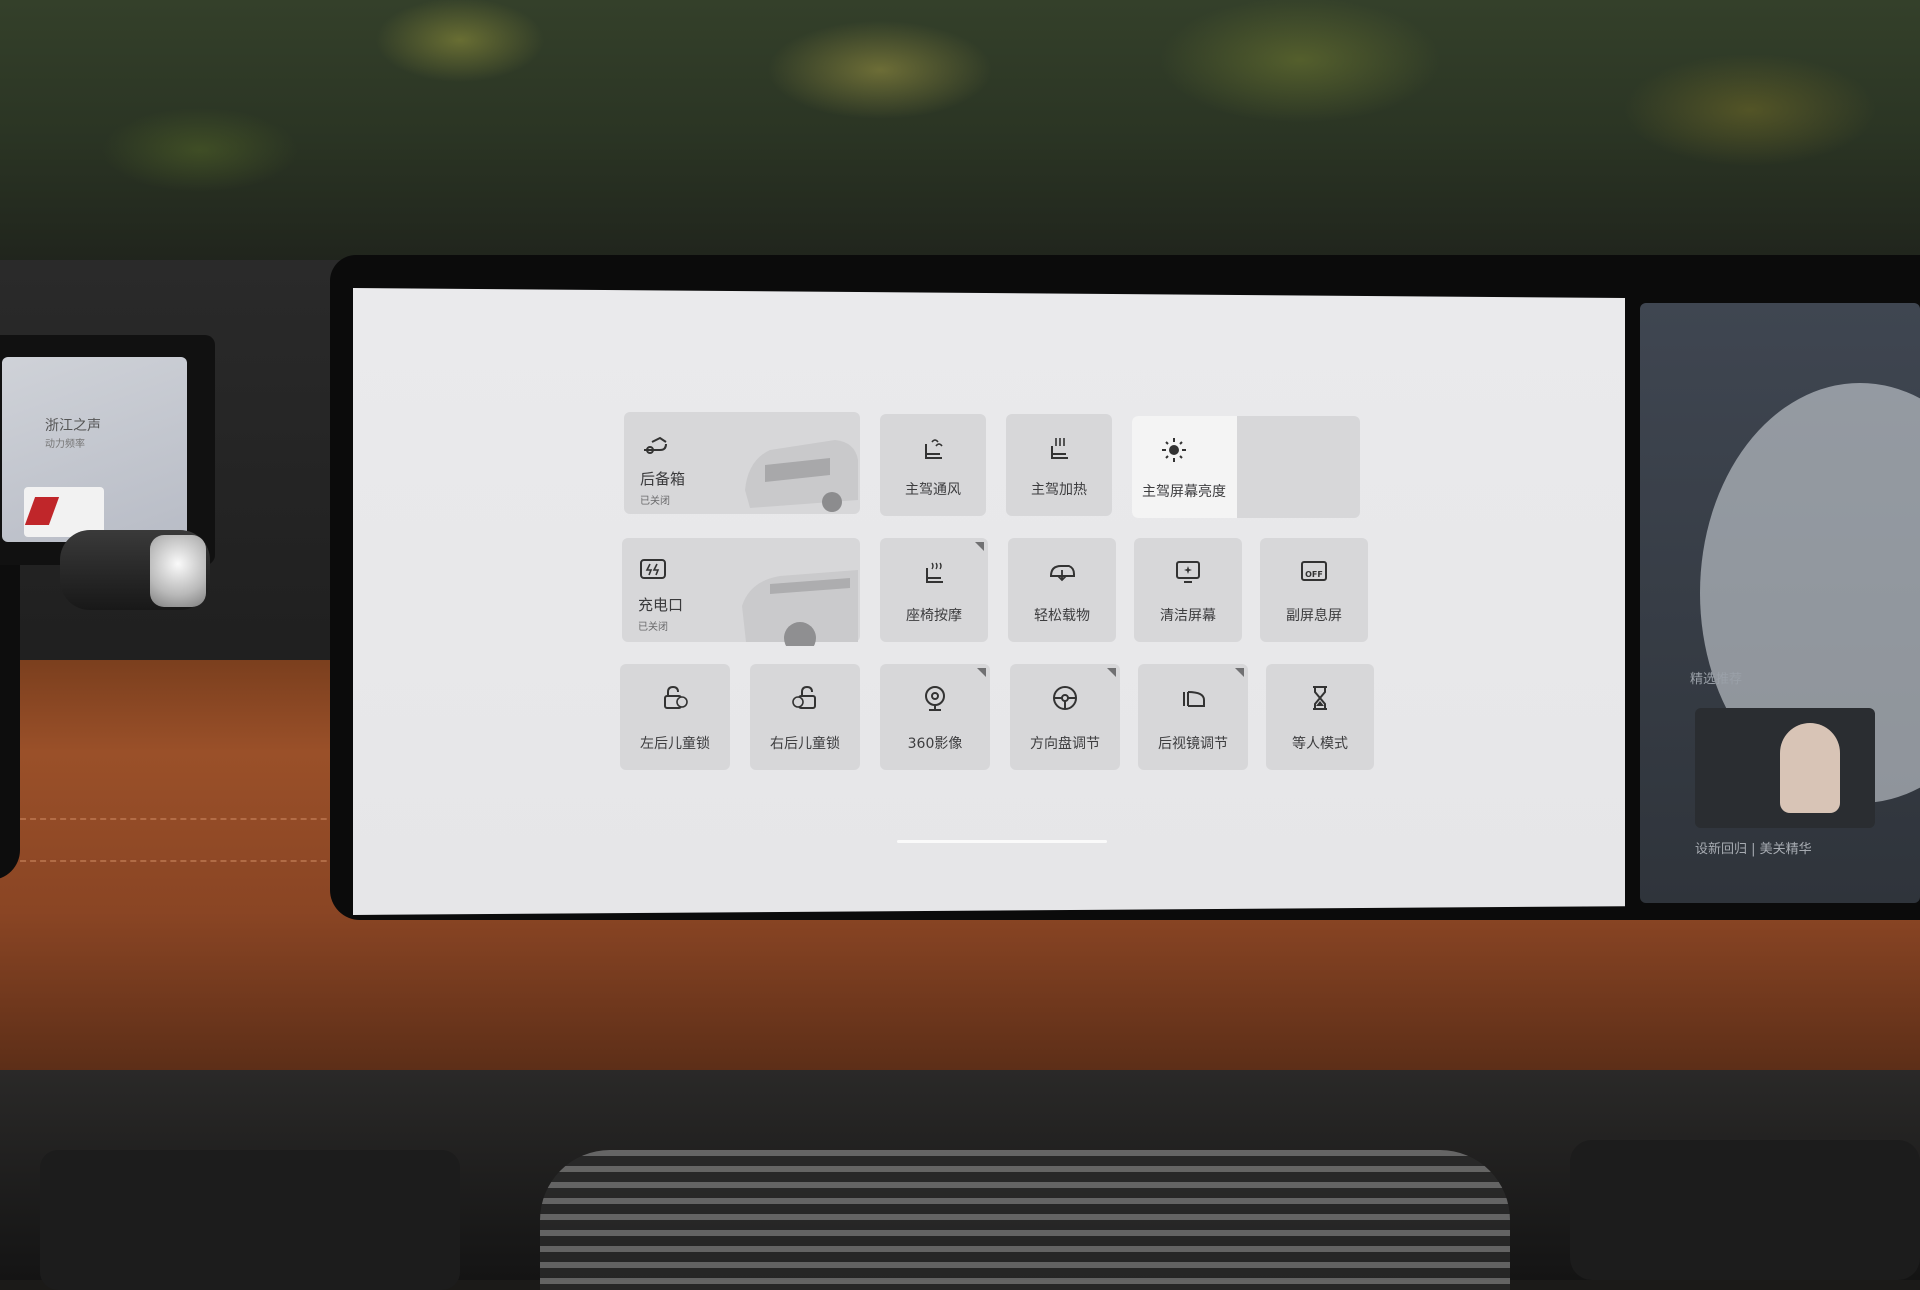 The image size is (1920, 1290). What do you see at coordinates (1188, 590) in the screenshot?
I see `clean-screen-tile: 清洁屏幕` at bounding box center [1188, 590].